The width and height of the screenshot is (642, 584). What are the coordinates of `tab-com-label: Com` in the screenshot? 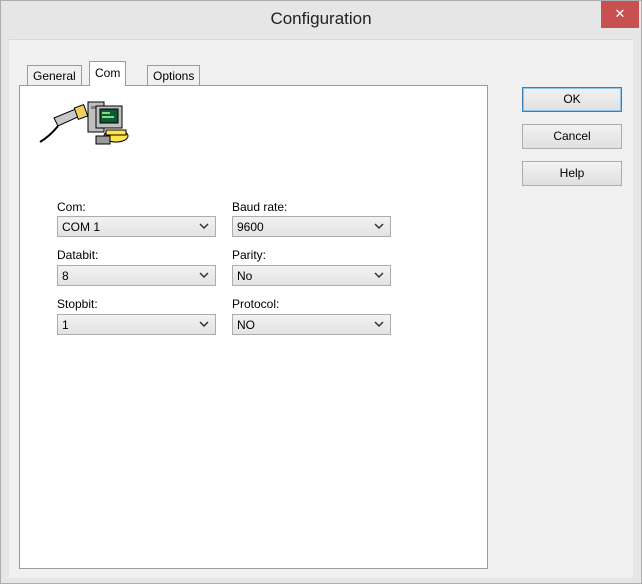 It's located at (108, 73).